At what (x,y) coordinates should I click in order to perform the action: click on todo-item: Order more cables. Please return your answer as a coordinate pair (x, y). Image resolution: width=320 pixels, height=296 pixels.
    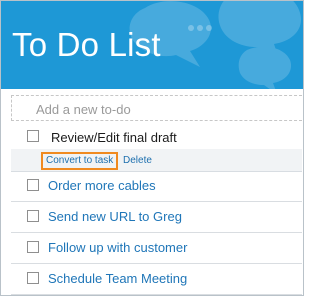
    Looking at the image, I should click on (156, 186).